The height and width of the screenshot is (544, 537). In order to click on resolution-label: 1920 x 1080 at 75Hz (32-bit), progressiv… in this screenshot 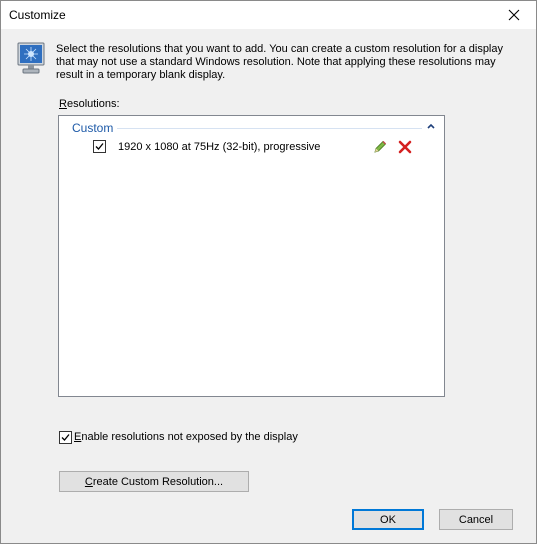, I will do `click(219, 147)`.